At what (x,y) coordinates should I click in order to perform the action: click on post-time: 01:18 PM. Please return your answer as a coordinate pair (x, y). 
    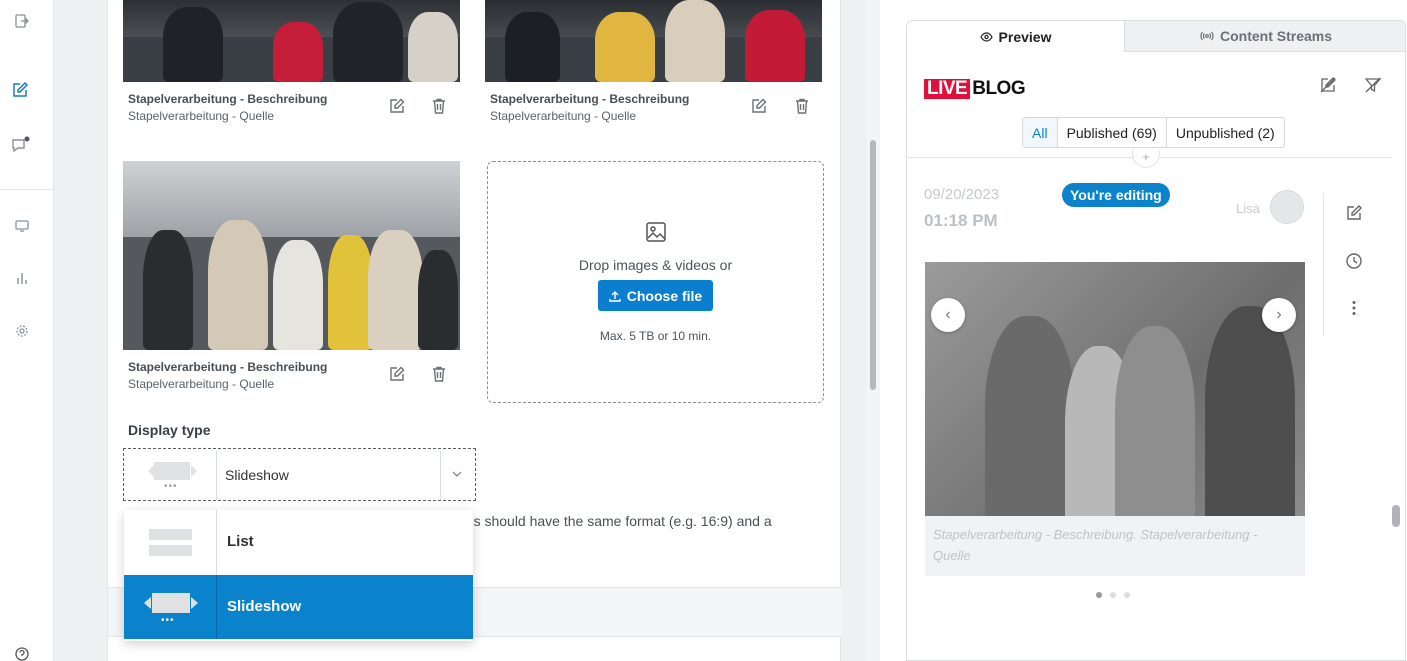
    Looking at the image, I should click on (961, 220).